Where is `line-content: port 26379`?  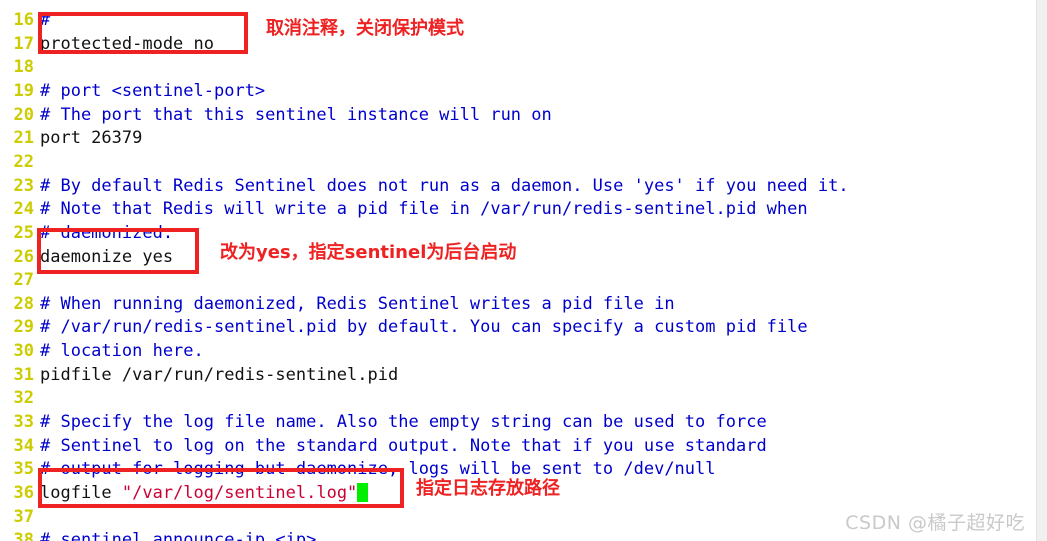 line-content: port 26379 is located at coordinates (91, 138).